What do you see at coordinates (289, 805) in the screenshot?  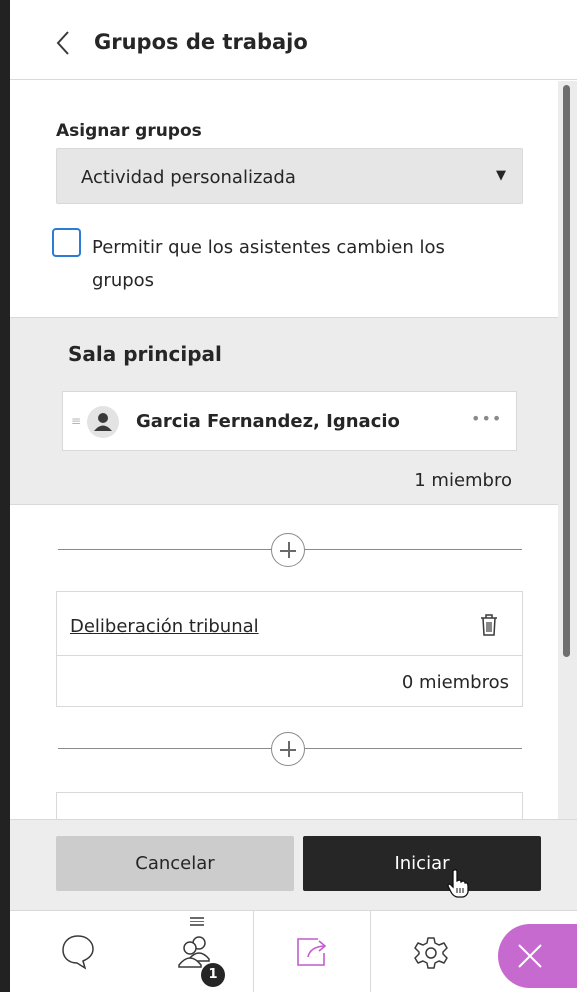 I see `group-card-partial` at bounding box center [289, 805].